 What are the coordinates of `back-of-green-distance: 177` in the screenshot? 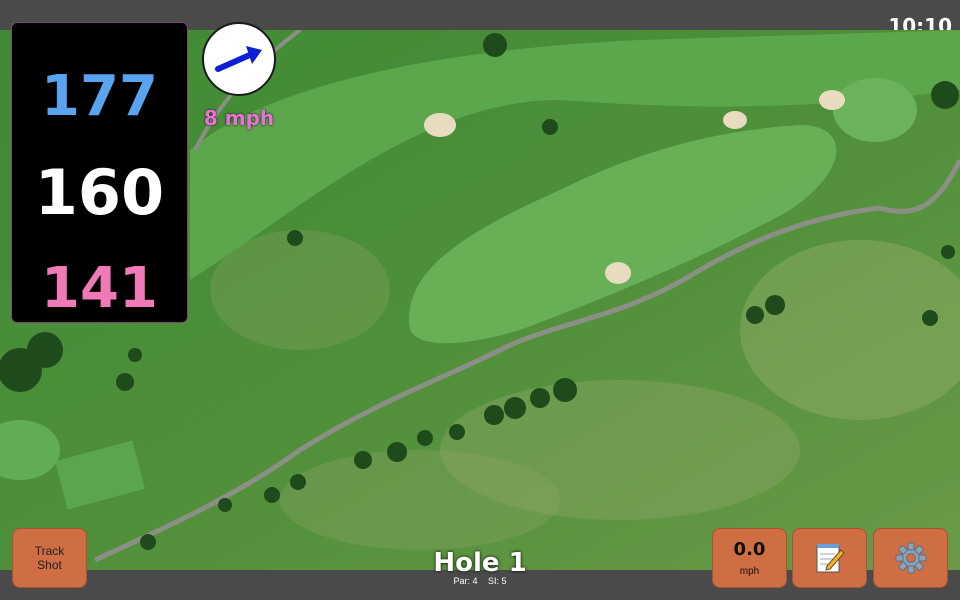 It's located at (99, 96).